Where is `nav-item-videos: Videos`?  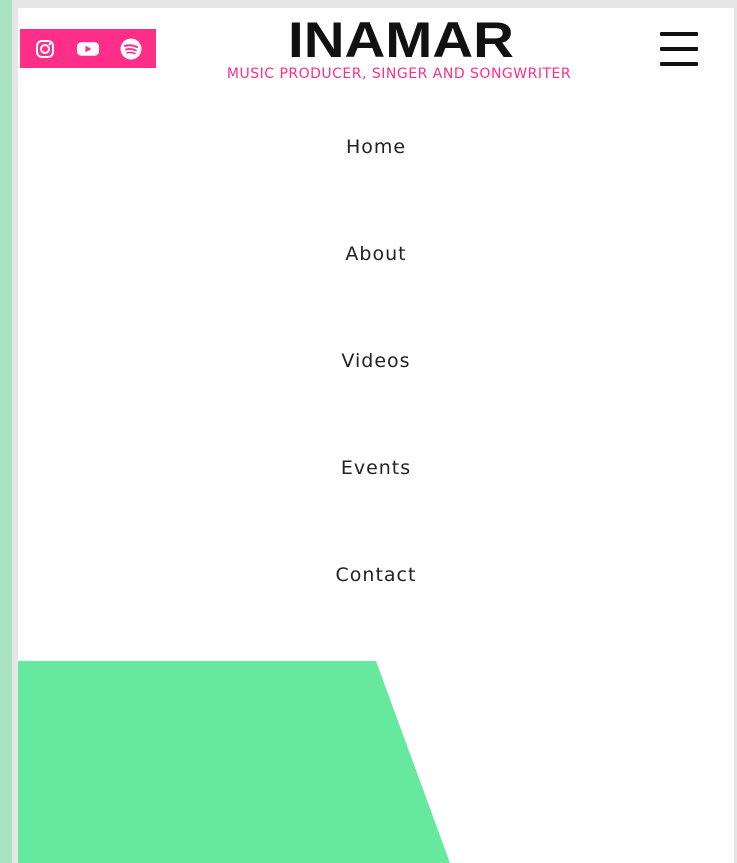 nav-item-videos: Videos is located at coordinates (376, 401).